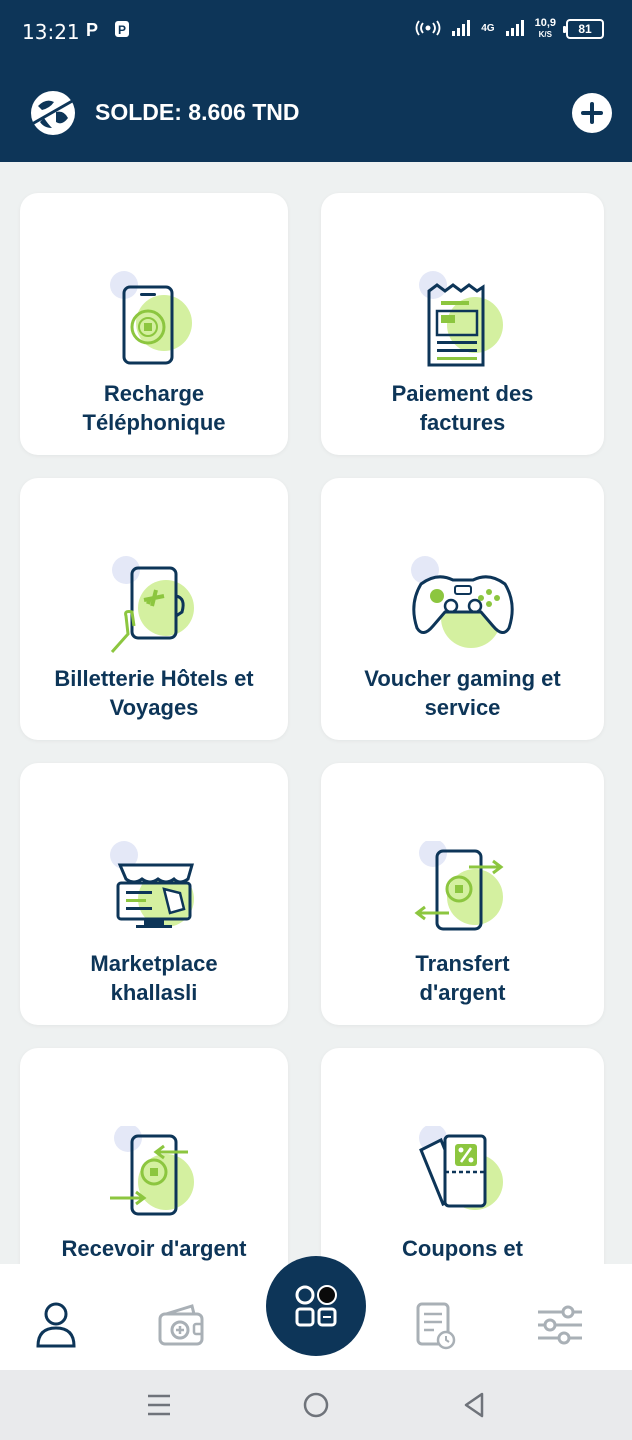  I want to click on recent-apps-icon, so click(159, 1405).